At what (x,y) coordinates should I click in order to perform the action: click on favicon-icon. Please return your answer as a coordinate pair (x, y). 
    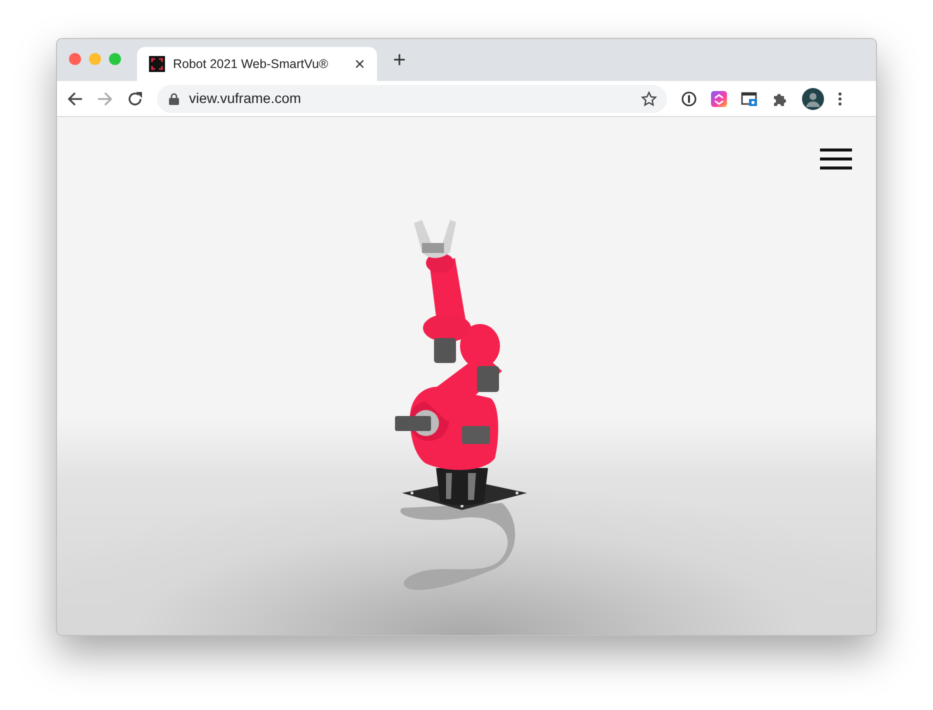
    Looking at the image, I should click on (157, 64).